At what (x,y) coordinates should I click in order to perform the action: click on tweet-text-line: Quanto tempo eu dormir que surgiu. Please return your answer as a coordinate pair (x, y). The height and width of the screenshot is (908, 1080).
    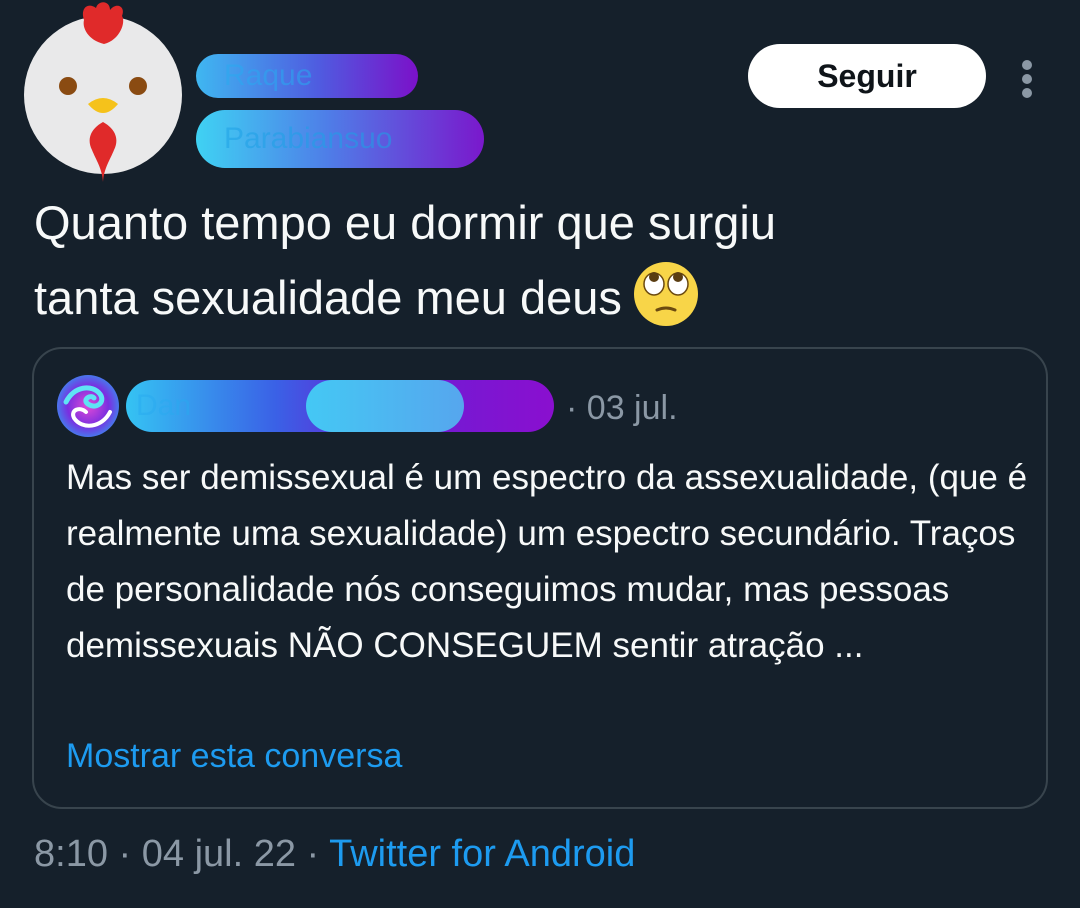
    Looking at the image, I should click on (405, 222).